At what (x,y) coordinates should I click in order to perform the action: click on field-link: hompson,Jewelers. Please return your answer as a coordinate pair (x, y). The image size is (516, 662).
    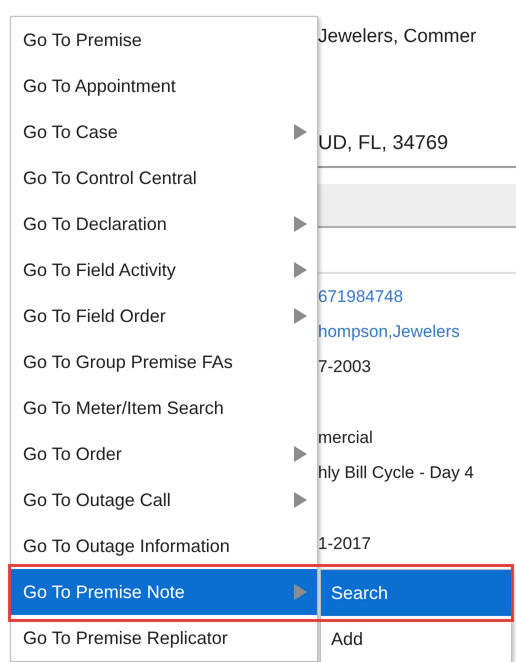
    Looking at the image, I should click on (417, 333).